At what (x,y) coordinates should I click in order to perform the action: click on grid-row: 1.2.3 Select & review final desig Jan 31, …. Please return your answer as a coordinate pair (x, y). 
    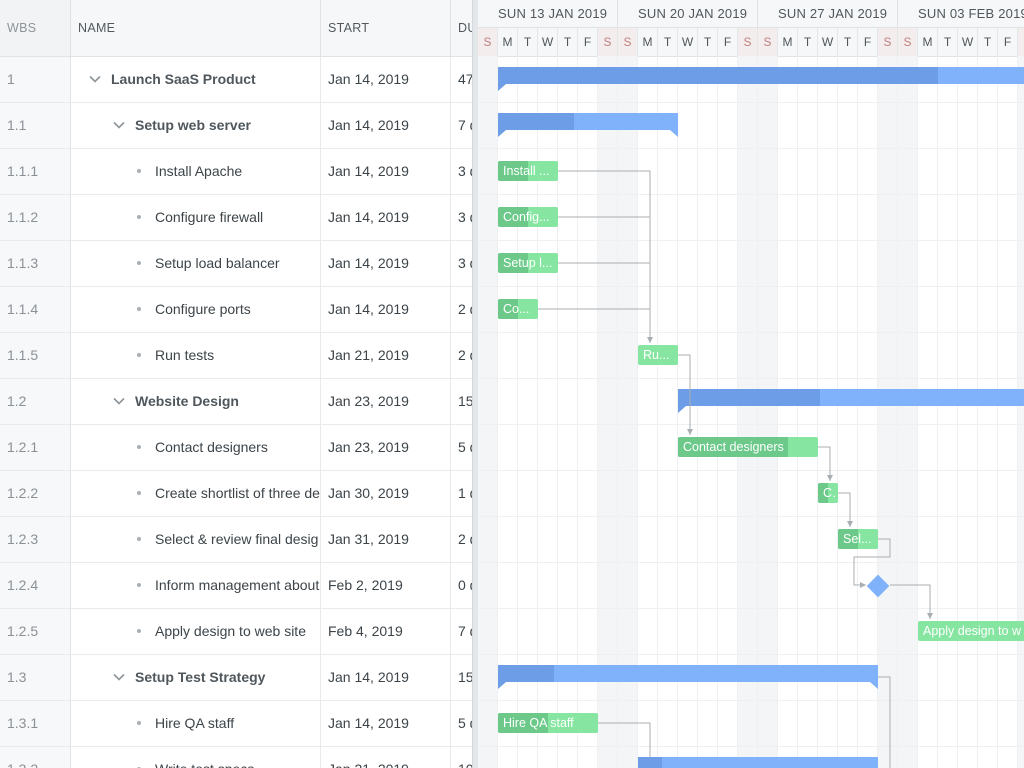
    Looking at the image, I should click on (236, 540).